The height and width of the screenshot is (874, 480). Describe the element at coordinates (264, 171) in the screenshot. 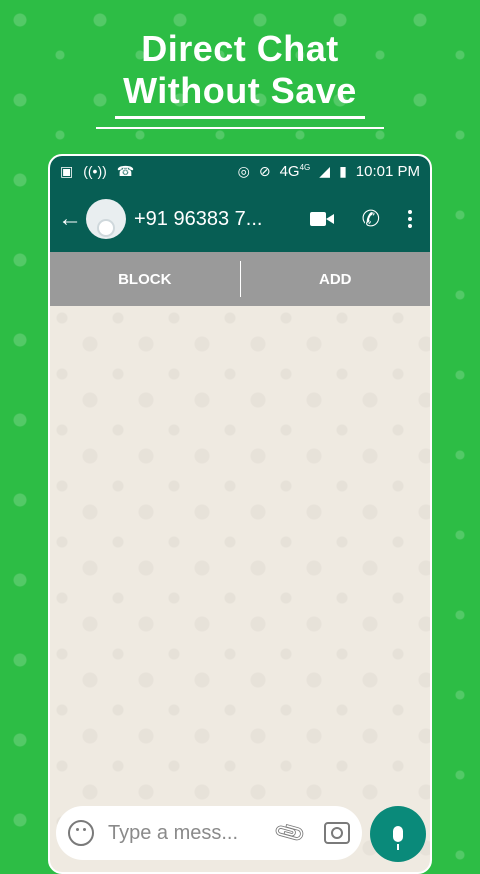

I see `dnd-icon: ⊘` at that location.